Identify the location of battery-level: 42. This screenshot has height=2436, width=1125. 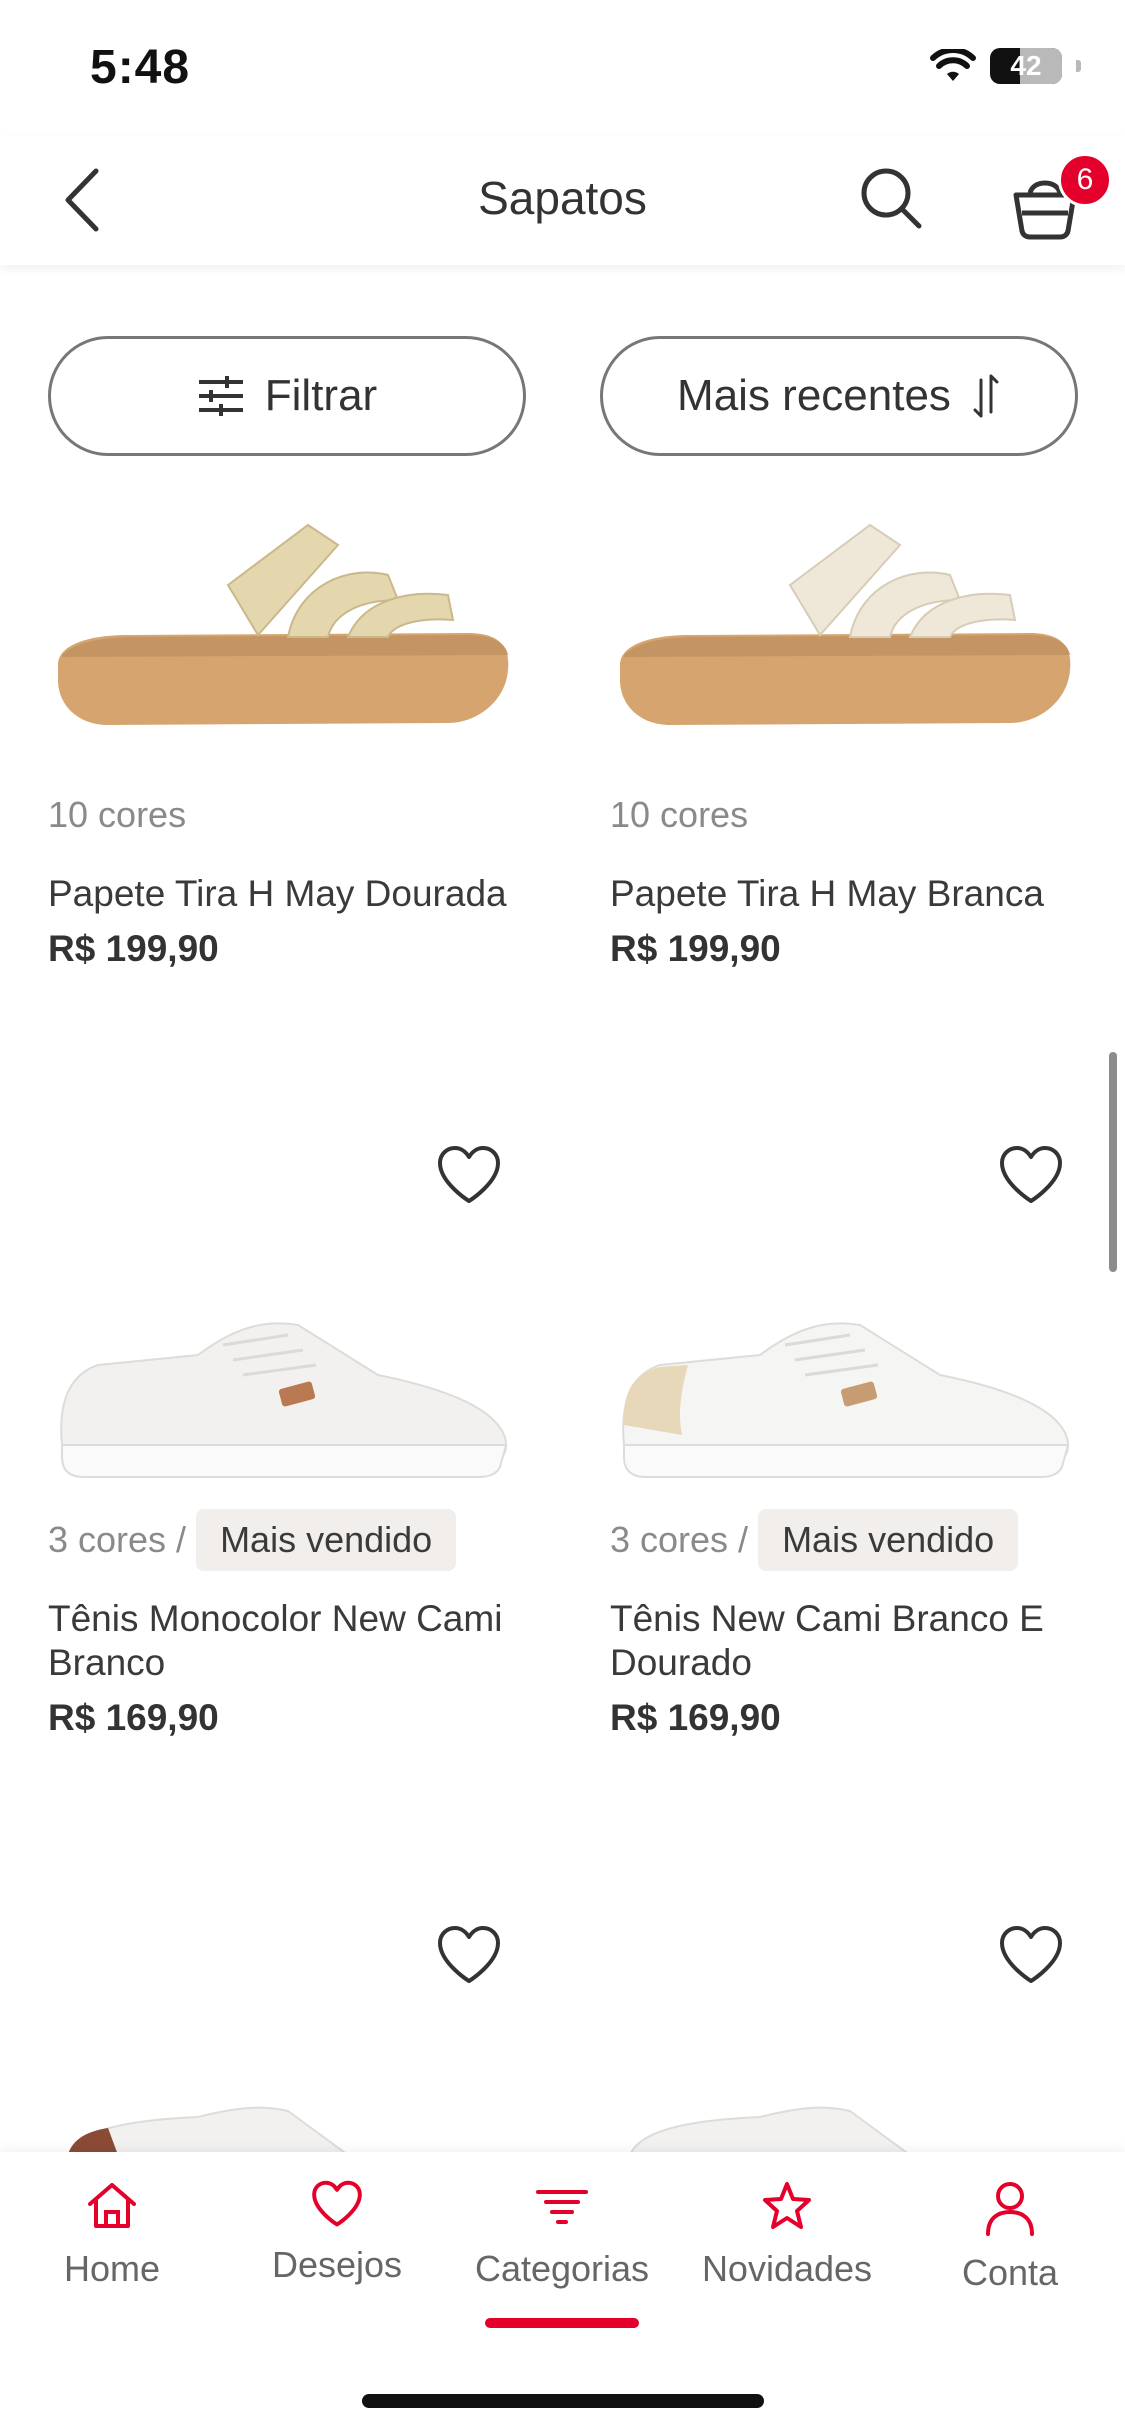
(1026, 65).